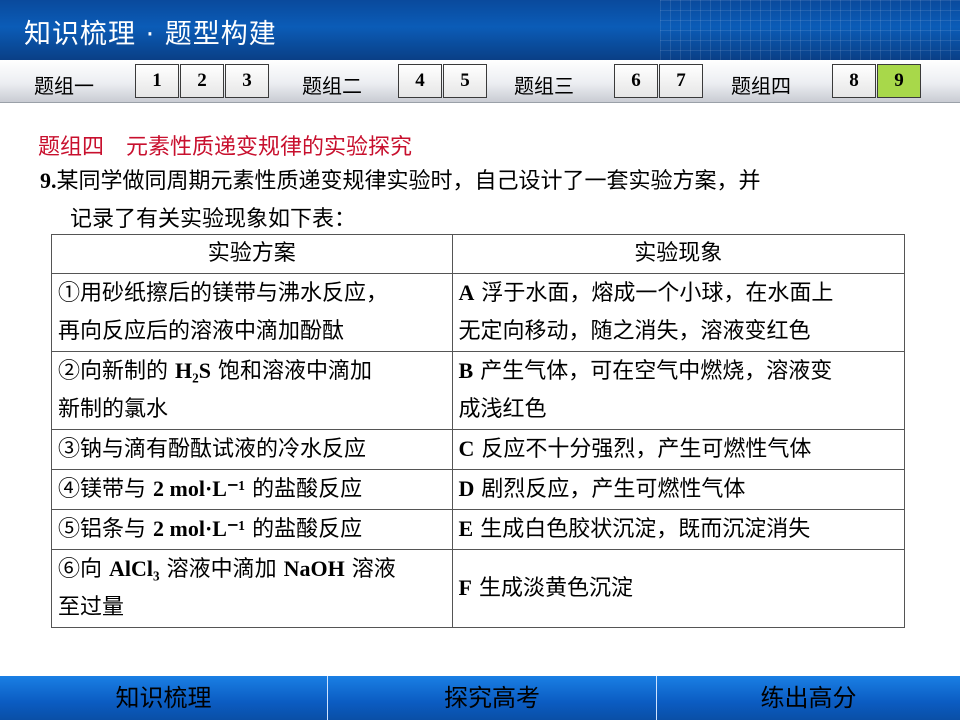 Image resolution: width=960 pixels, height=720 pixels. What do you see at coordinates (134, 568) in the screenshot?
I see `chem-formula: AlCl₃` at bounding box center [134, 568].